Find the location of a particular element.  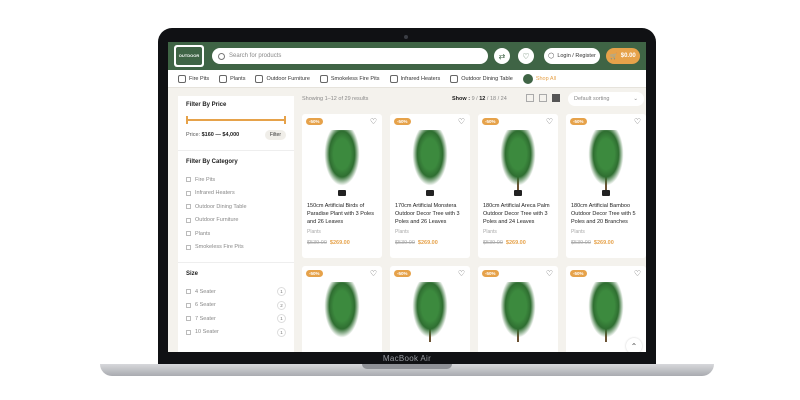

nav-smokeless-fire-pits: Smokeless Fire Pits is located at coordinates (349, 78).